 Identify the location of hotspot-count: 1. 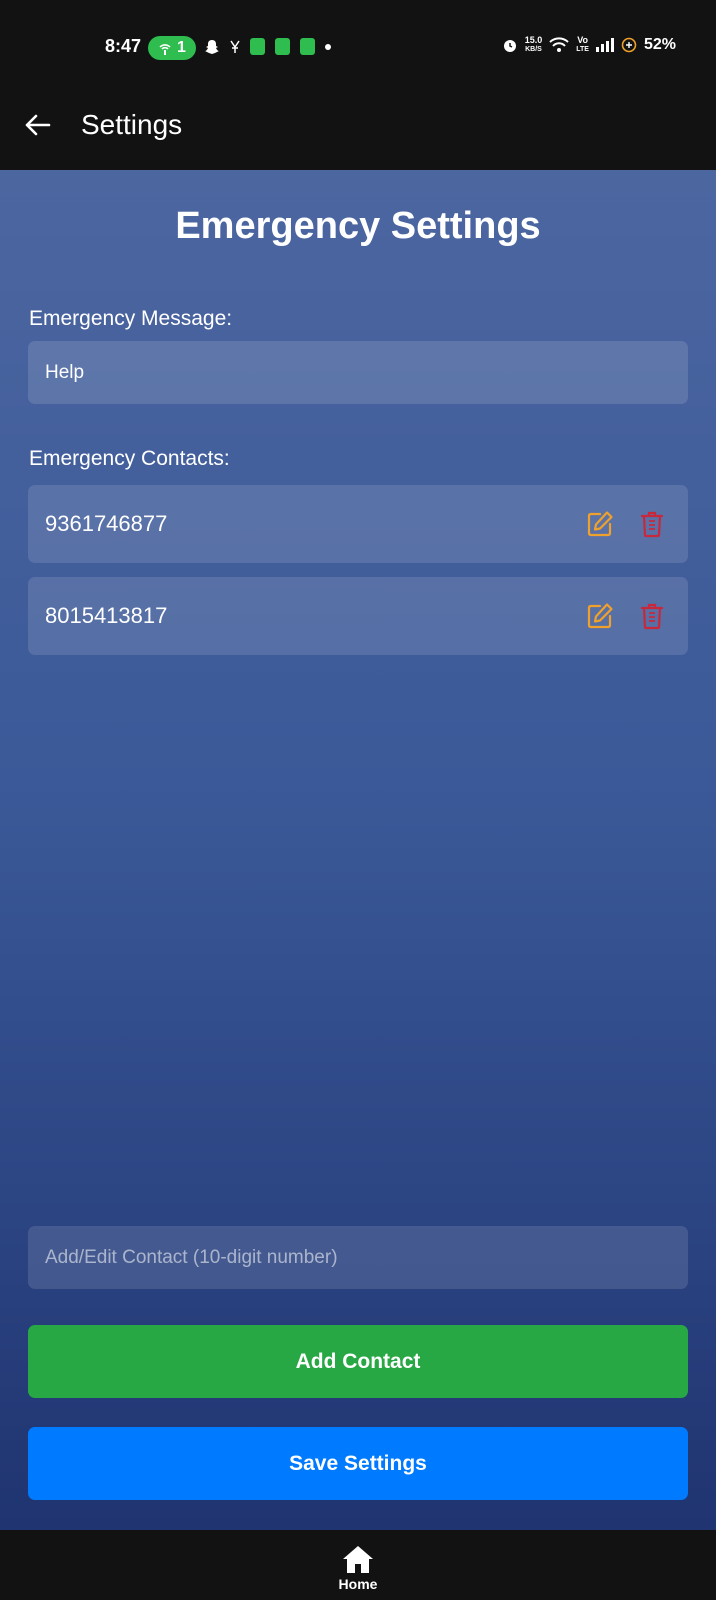
(181, 47).